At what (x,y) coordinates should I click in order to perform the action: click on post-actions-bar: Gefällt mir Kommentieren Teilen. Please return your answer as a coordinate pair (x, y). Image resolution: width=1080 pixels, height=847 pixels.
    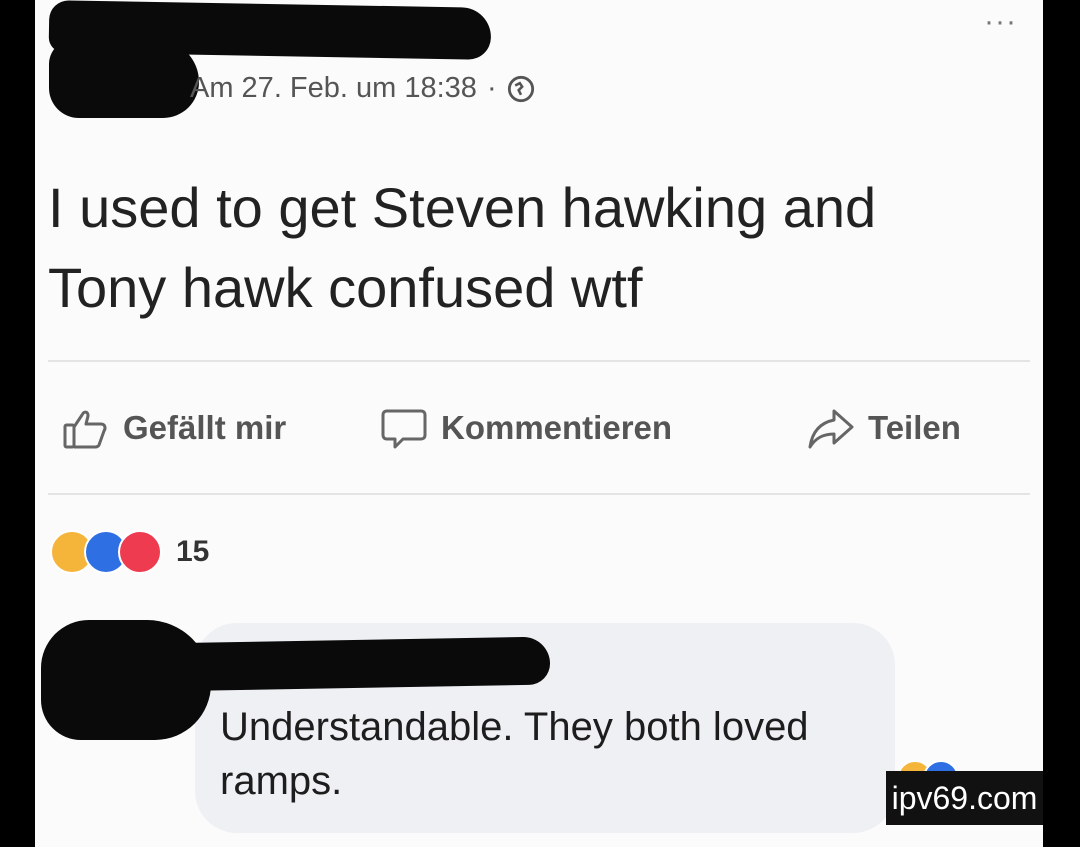
    Looking at the image, I should click on (527, 428).